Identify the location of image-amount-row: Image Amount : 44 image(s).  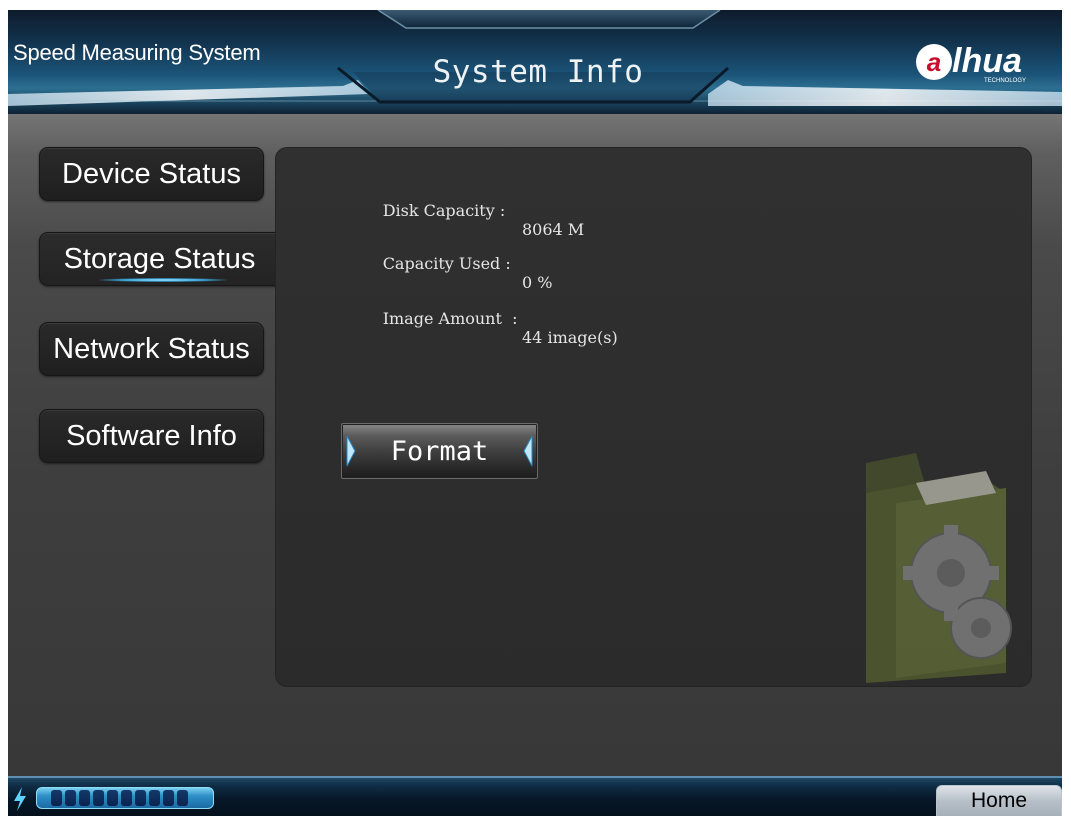
(480, 328).